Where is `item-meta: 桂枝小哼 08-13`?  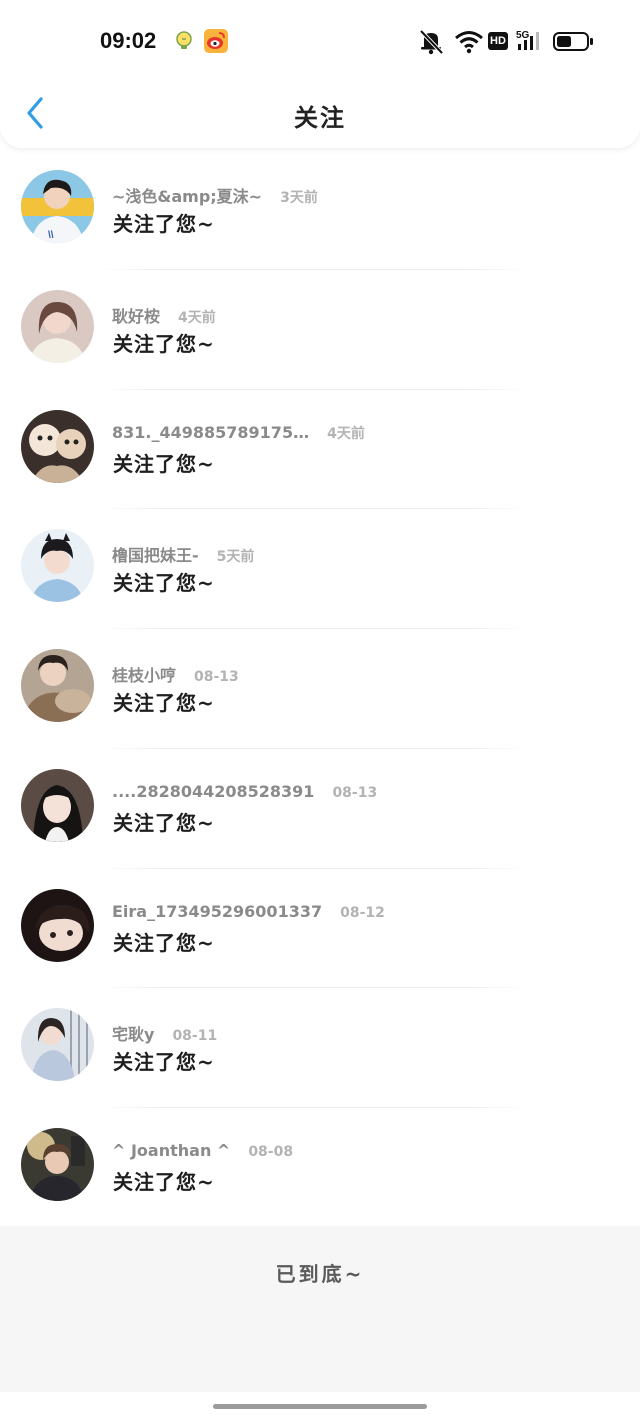
item-meta: 桂枝小哼 08-13 is located at coordinates (175, 674).